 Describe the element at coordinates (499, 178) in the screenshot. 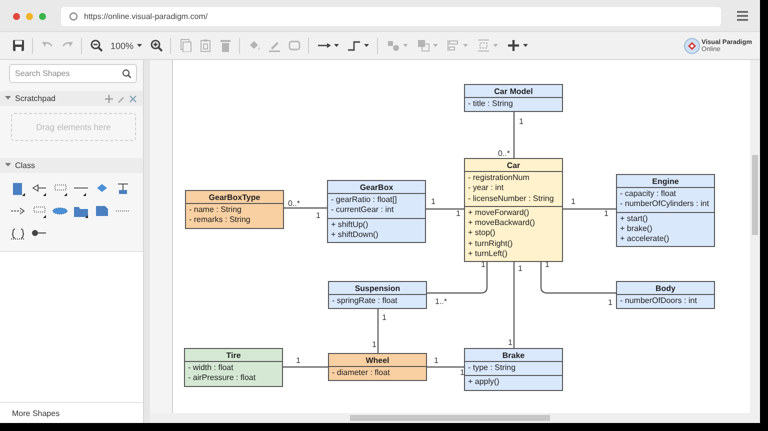

I see `class-attribute: - registrationNum` at that location.